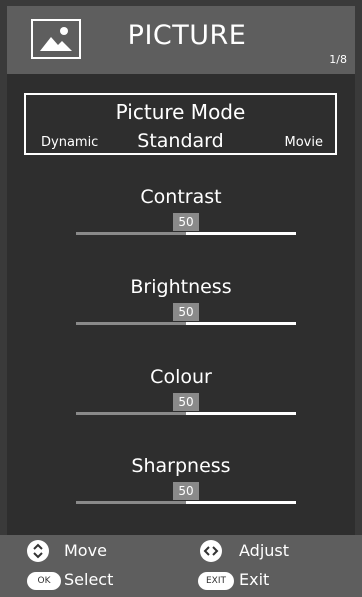 This screenshot has width=362, height=597. What do you see at coordinates (85, 550) in the screenshot?
I see `move-hint: Move` at bounding box center [85, 550].